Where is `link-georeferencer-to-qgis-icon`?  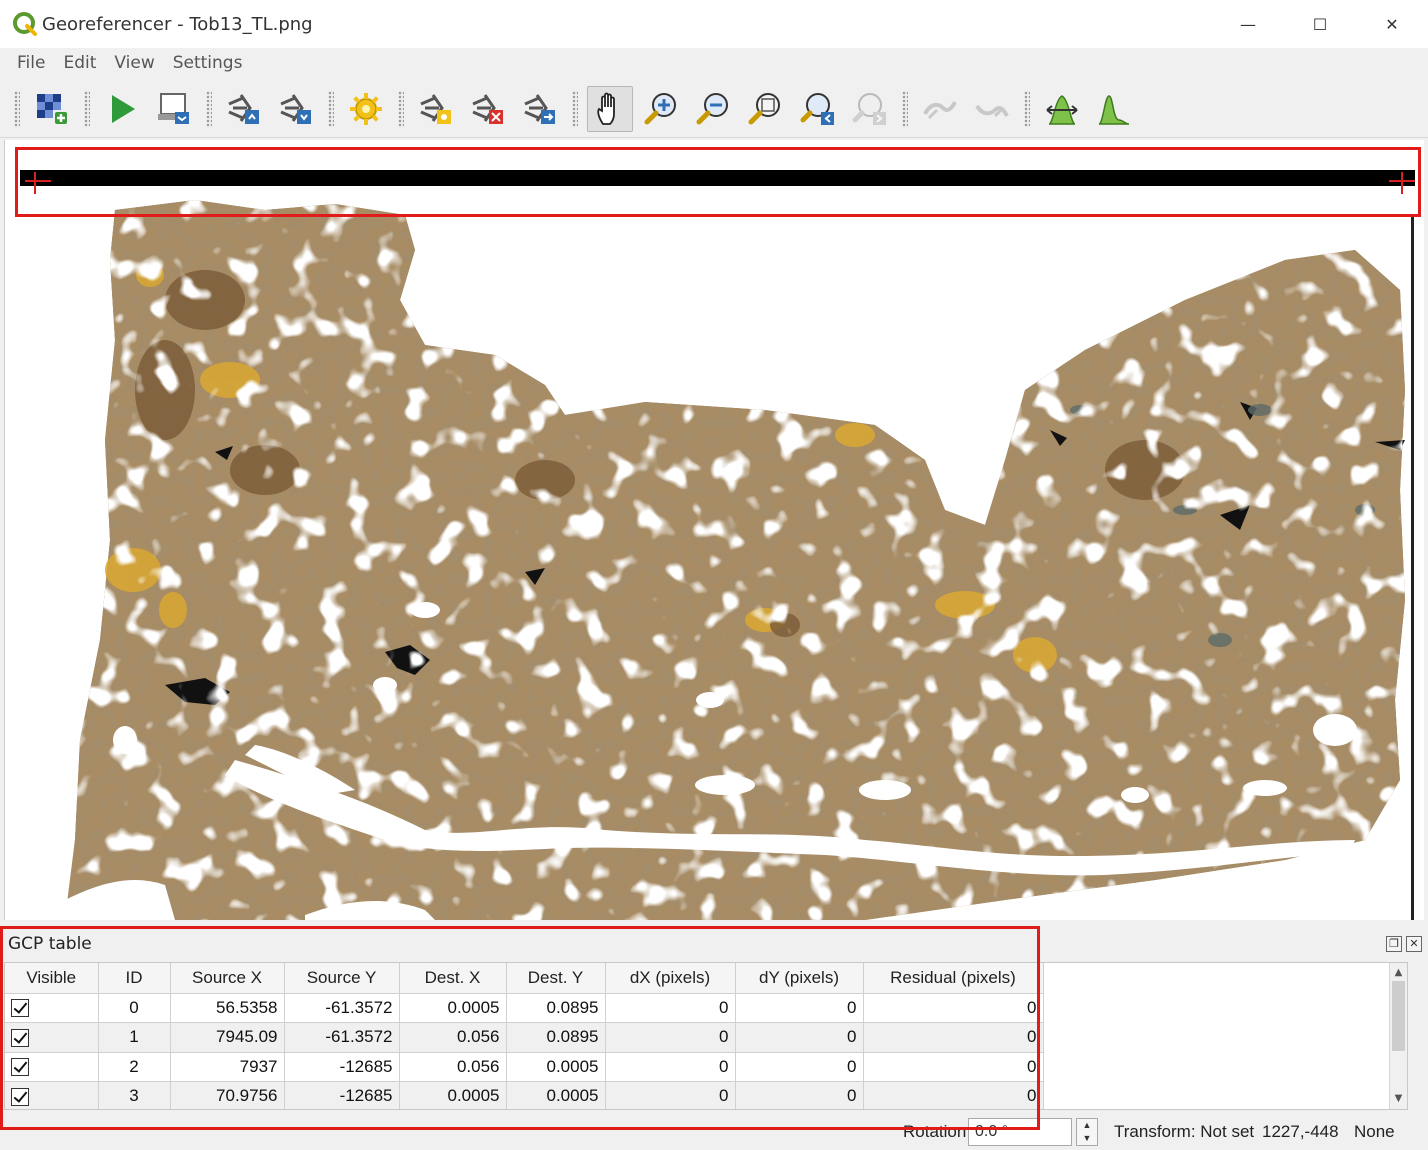
link-georeferencer-to-qgis-icon is located at coordinates (940, 109).